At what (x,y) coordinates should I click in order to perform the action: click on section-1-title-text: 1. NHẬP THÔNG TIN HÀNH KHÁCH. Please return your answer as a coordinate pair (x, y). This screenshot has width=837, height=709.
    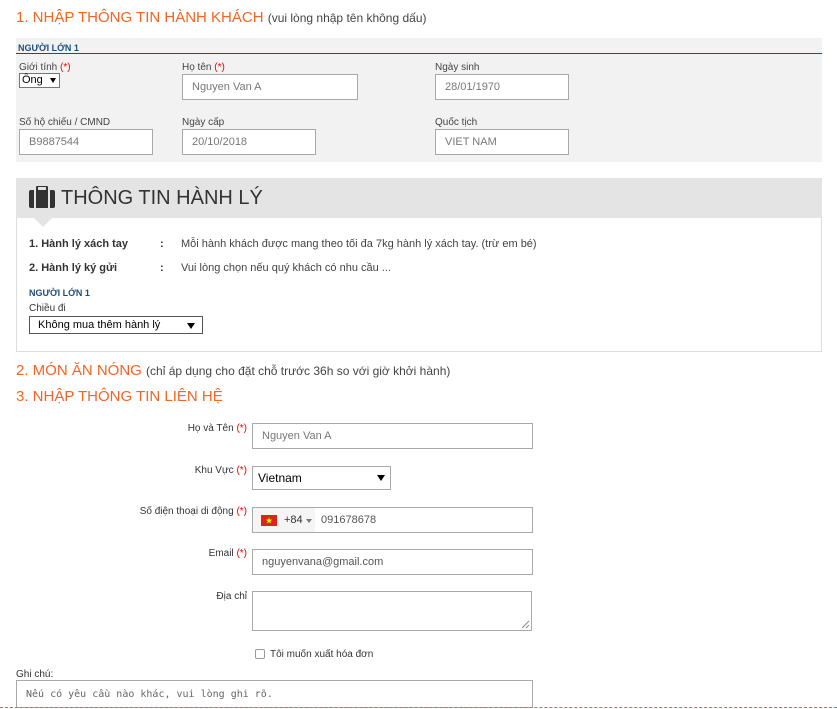
    Looking at the image, I should click on (140, 17).